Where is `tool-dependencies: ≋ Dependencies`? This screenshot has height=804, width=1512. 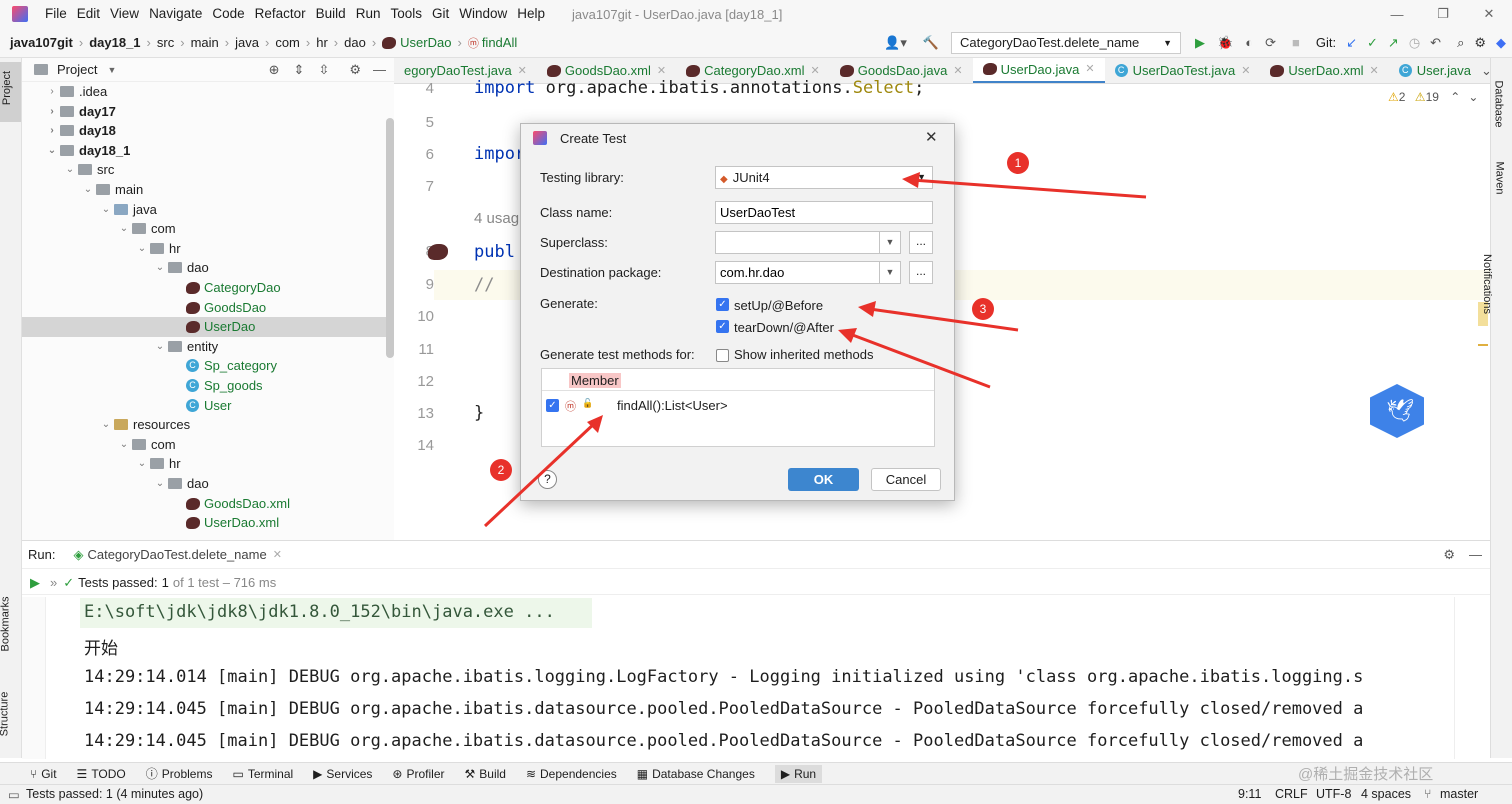 tool-dependencies: ≋ Dependencies is located at coordinates (571, 774).